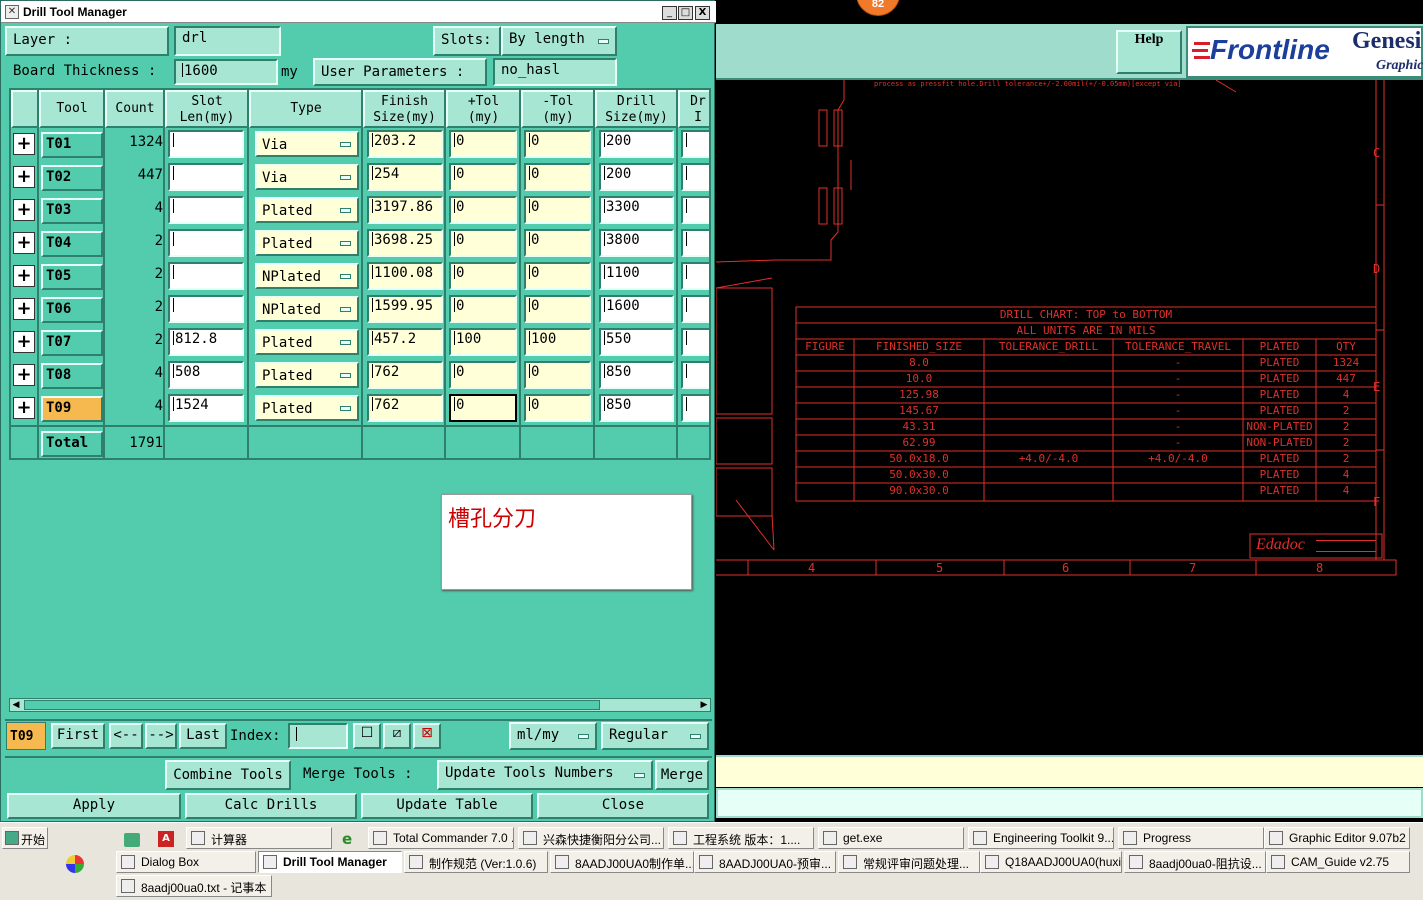 Image resolution: width=1423 pixels, height=900 pixels. I want to click on board-thickness-field: 1600, so click(226, 72).